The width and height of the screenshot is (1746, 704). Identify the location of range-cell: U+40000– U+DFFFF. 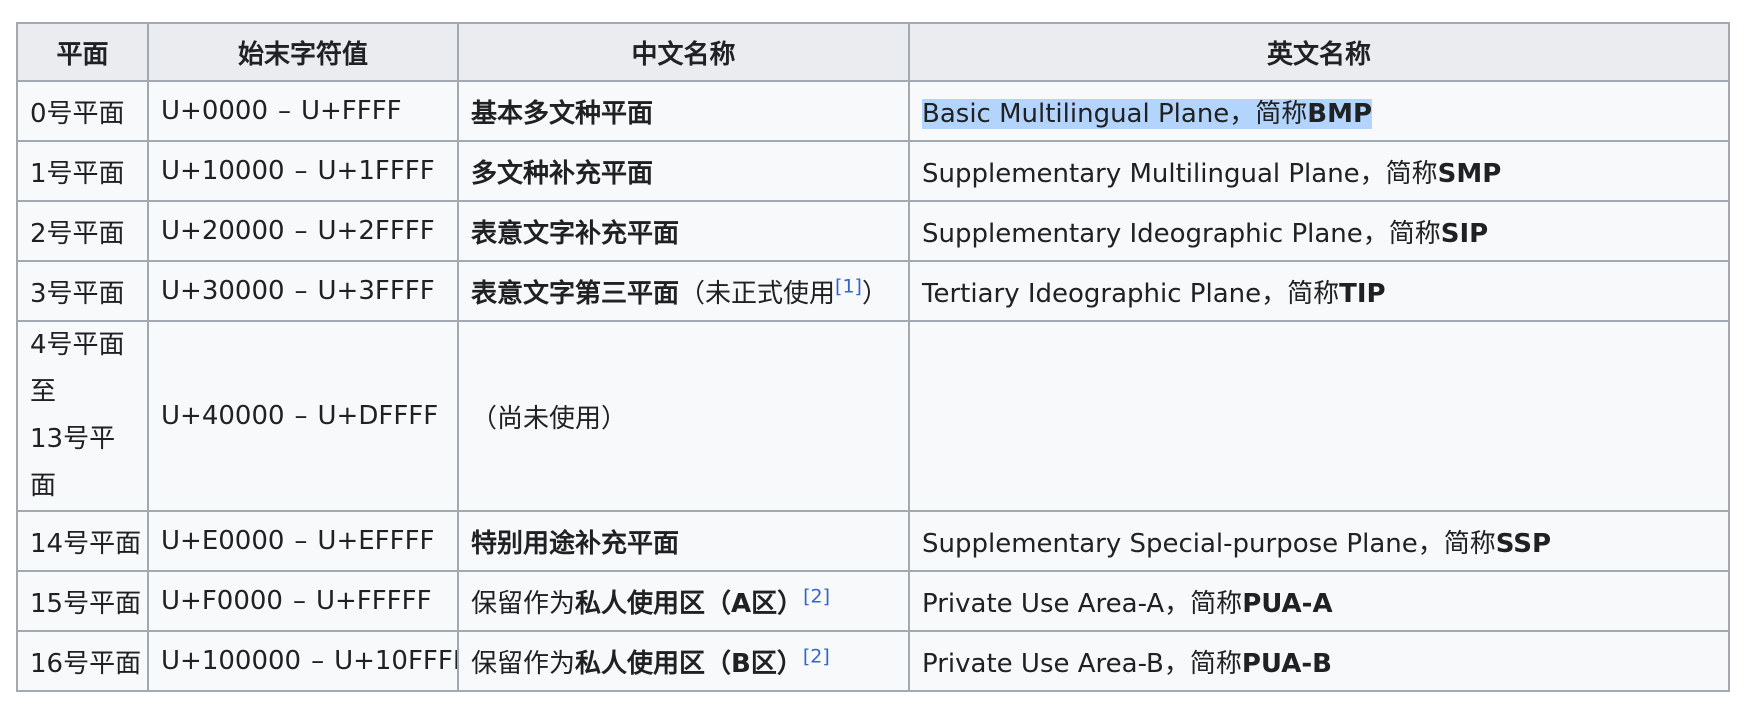
(303, 416).